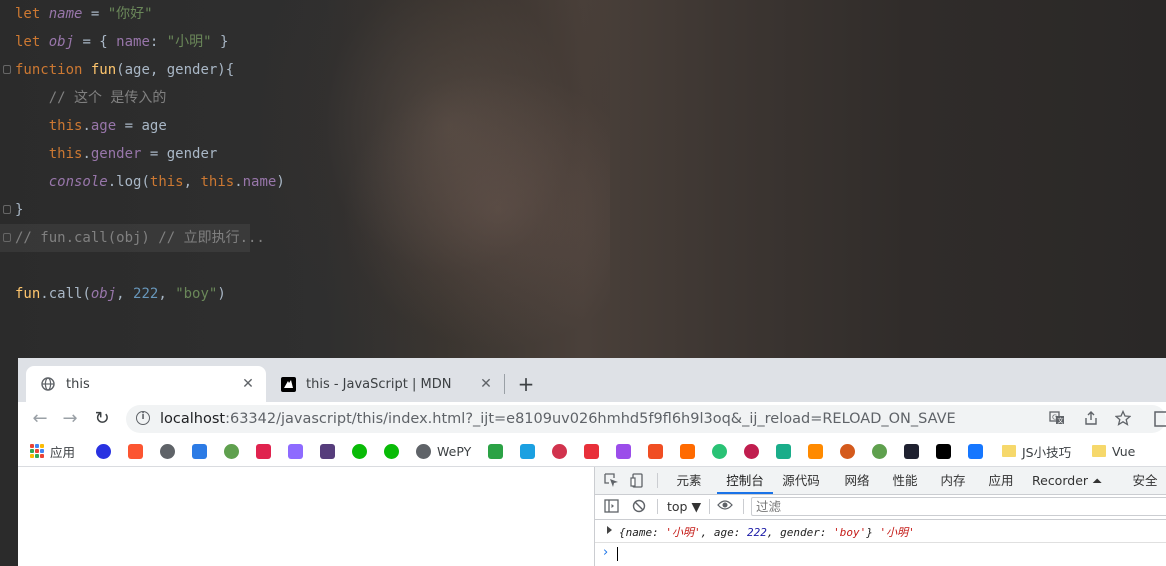 The height and width of the screenshot is (566, 1166). I want to click on code-line: let name = "你好", so click(84, 14).